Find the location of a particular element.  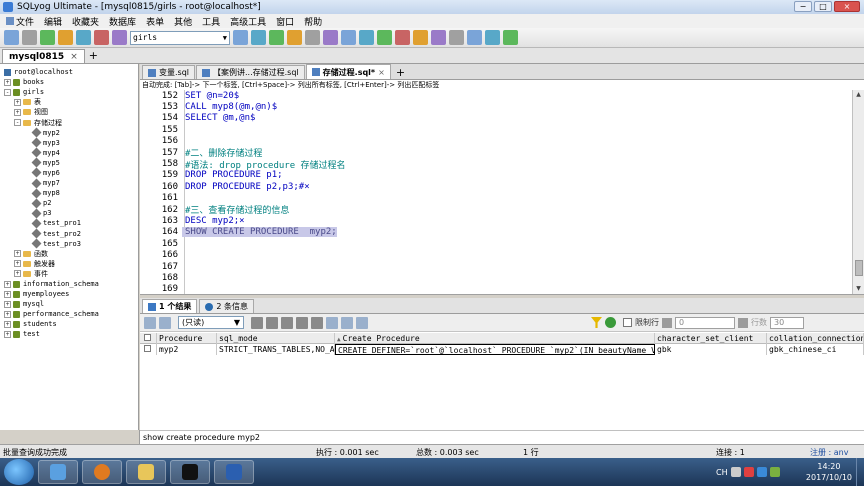

scroll-down-icon: ▼ is located at coordinates (858, 289).